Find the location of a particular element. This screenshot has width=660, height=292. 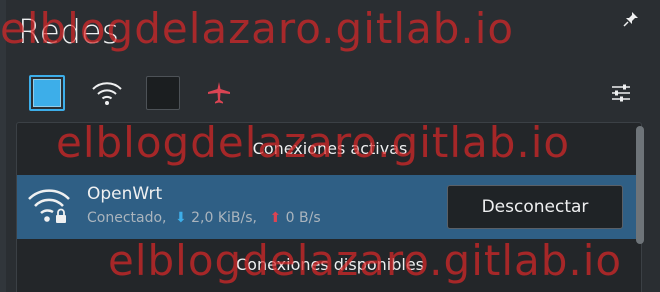

active-connections-header: Conexiones activas is located at coordinates (330, 148).